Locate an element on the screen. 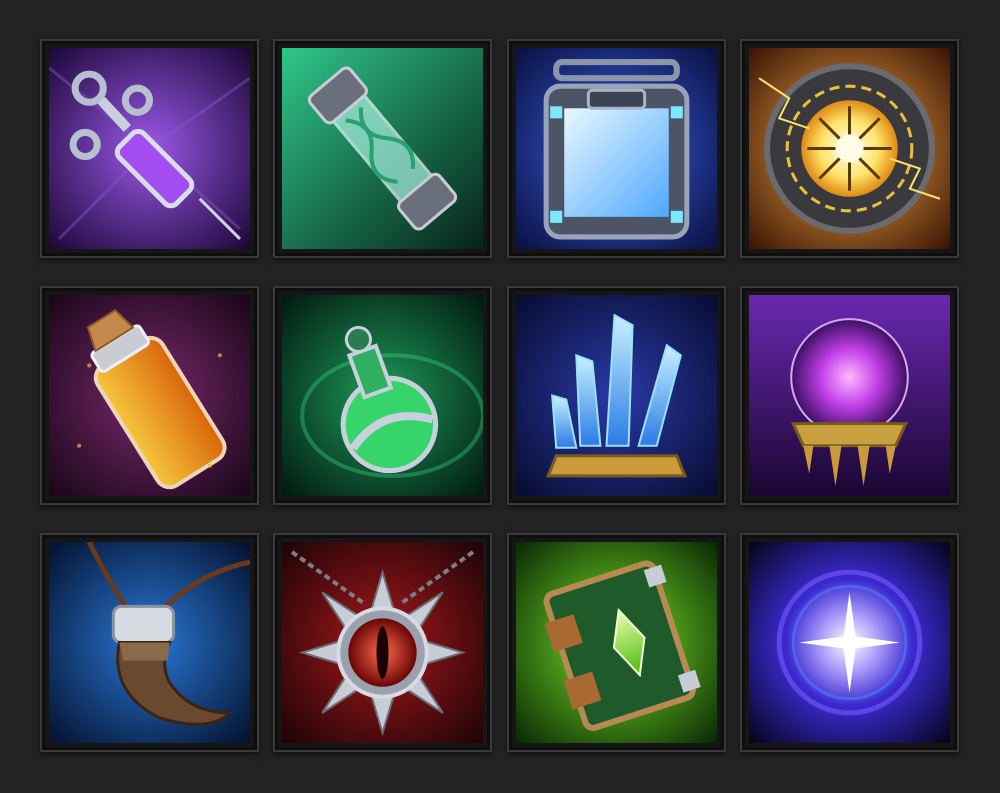 Image resolution: width=1000 pixels, height=793 pixels. sun-core-icon is located at coordinates (849, 148).